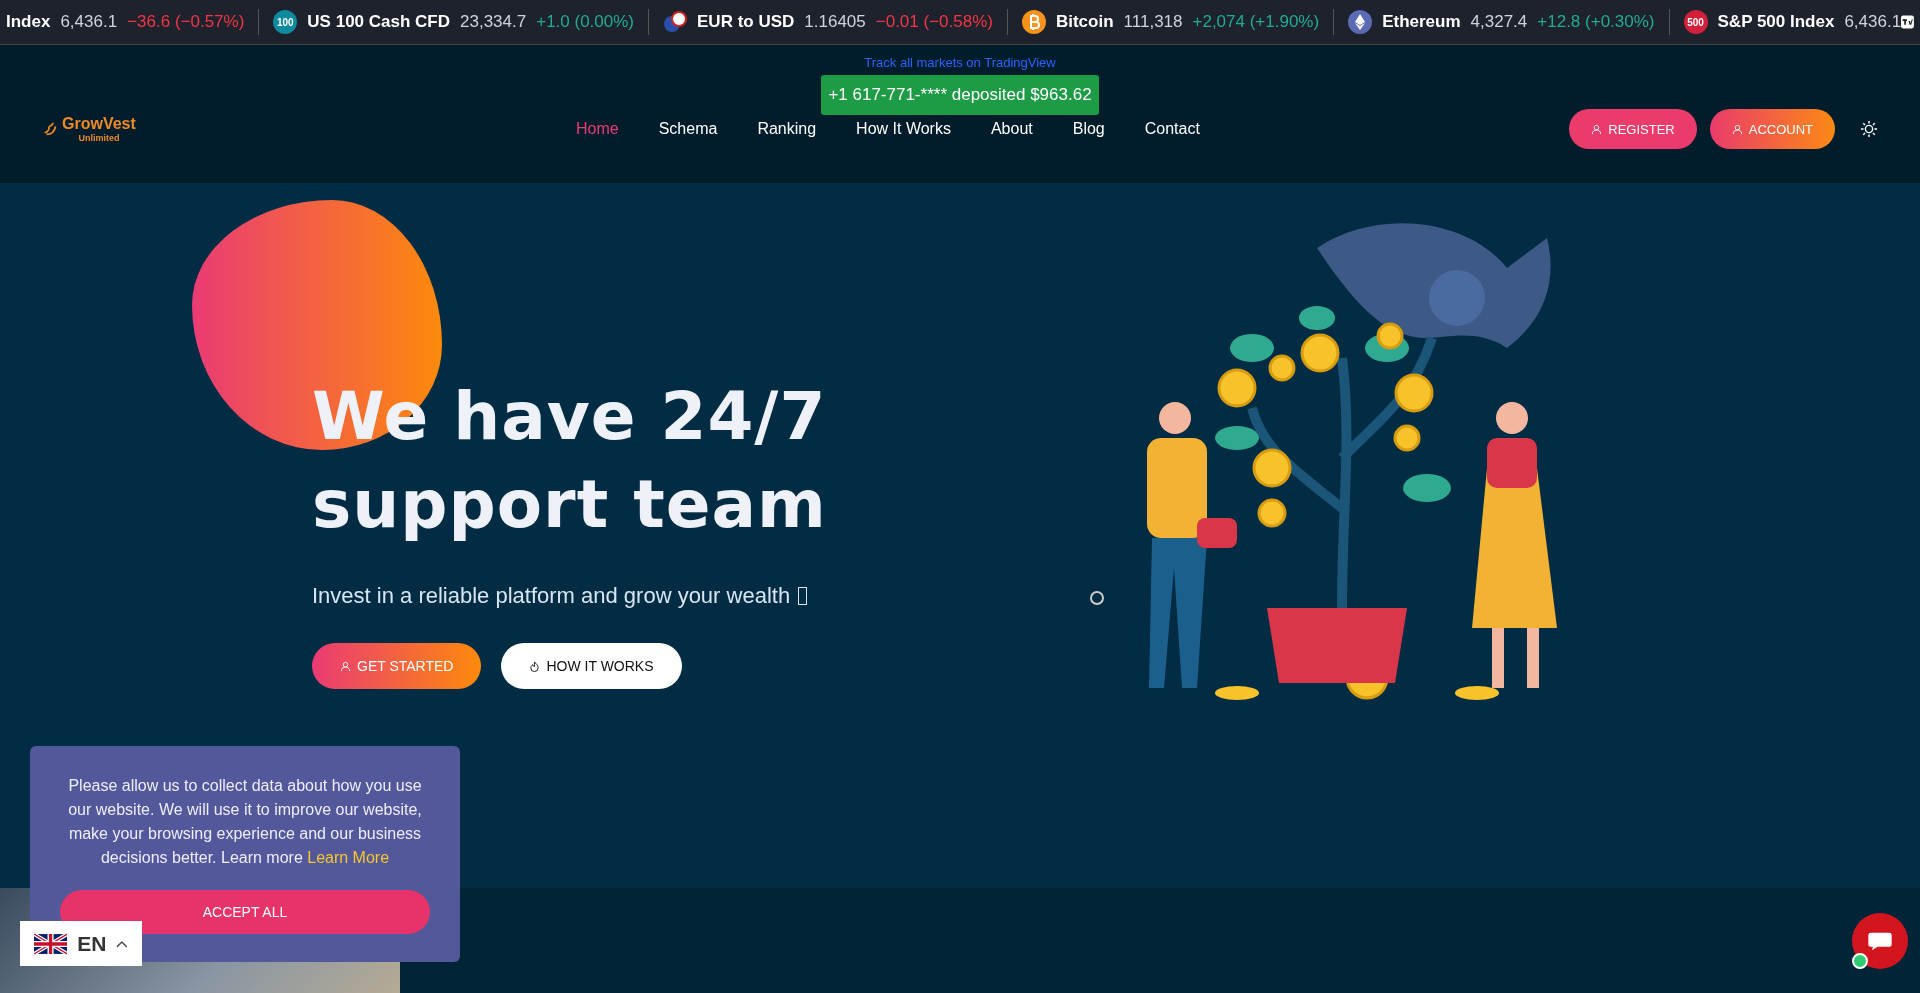  I want to click on header-button: REGISTER, so click(1633, 129).